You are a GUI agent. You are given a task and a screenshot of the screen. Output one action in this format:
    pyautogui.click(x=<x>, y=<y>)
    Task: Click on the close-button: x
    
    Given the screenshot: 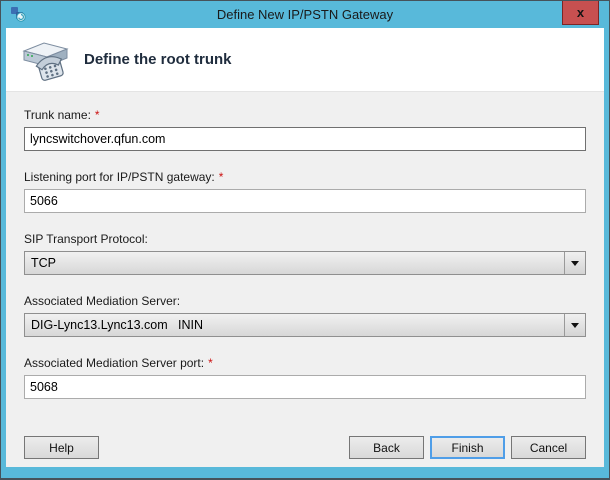 What is the action you would take?
    pyautogui.click(x=580, y=13)
    